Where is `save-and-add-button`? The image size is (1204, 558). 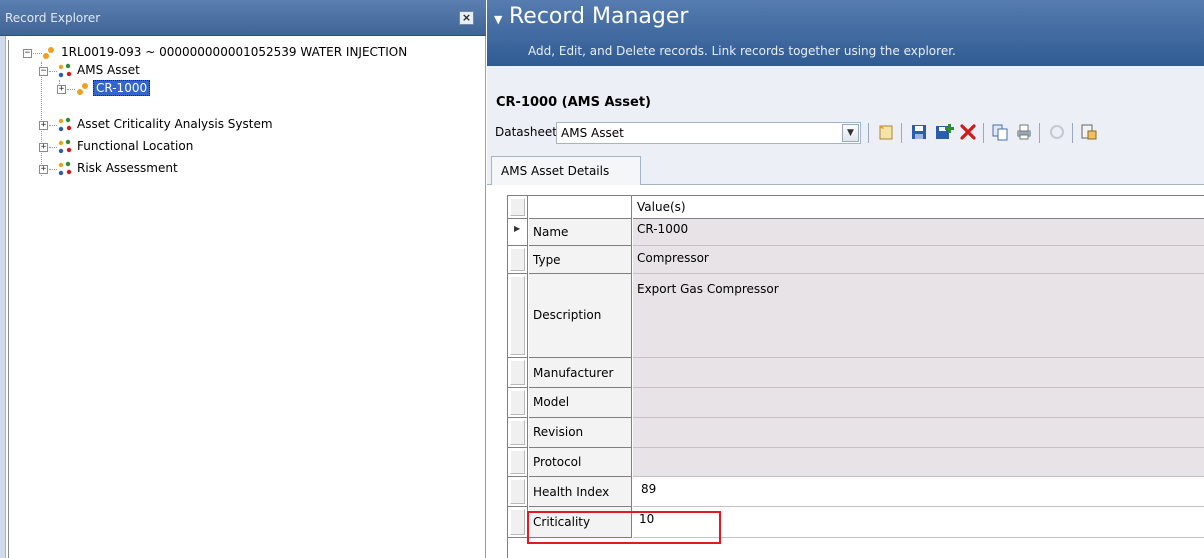
save-and-add-button is located at coordinates (944, 132).